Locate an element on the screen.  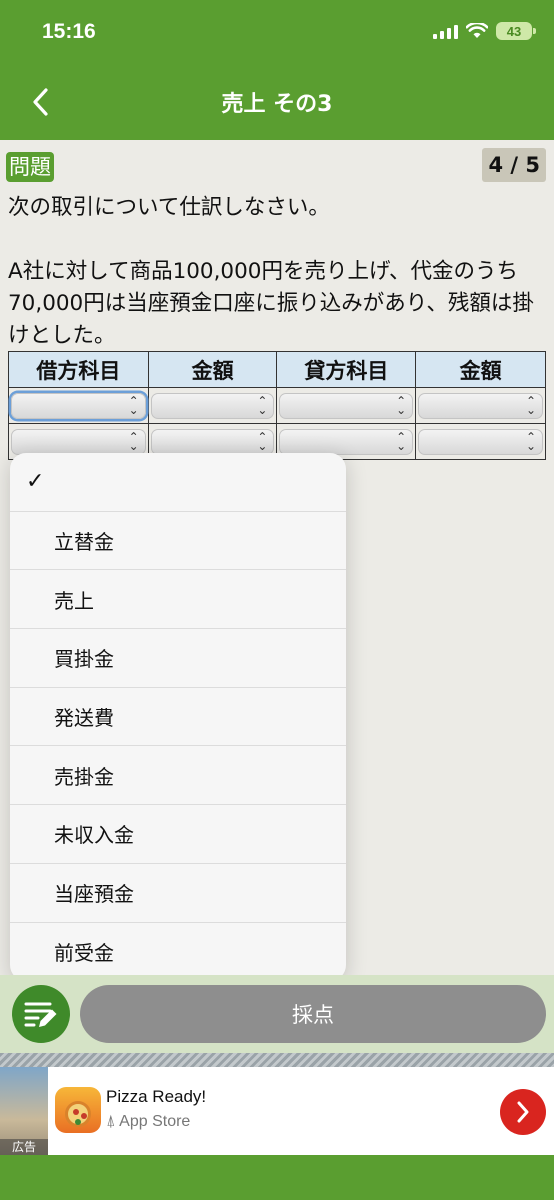
battery-icon: 43 is located at coordinates (516, 31).